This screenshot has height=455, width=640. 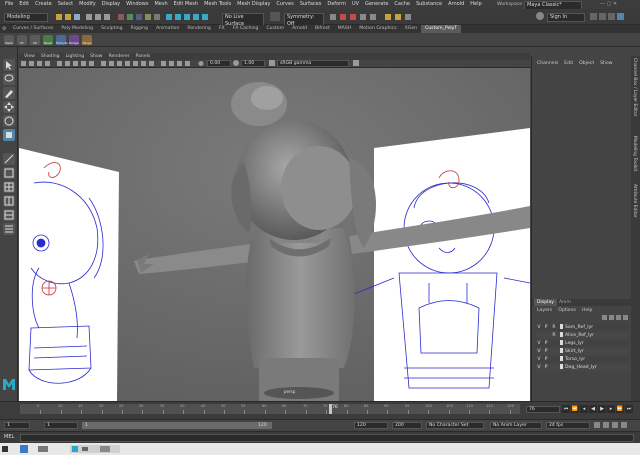 What do you see at coordinates (9, 173) in the screenshot?
I see `layout-single-icon` at bounding box center [9, 173].